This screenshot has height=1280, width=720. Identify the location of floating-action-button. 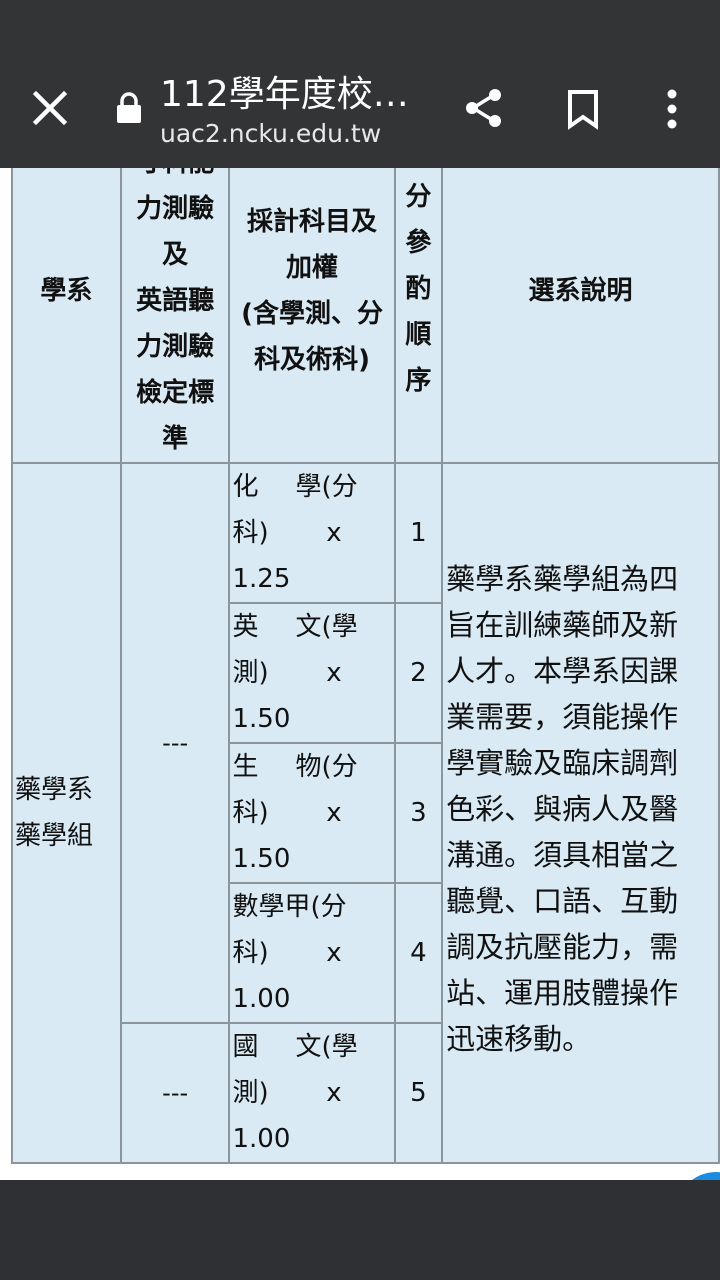
(698, 1176).